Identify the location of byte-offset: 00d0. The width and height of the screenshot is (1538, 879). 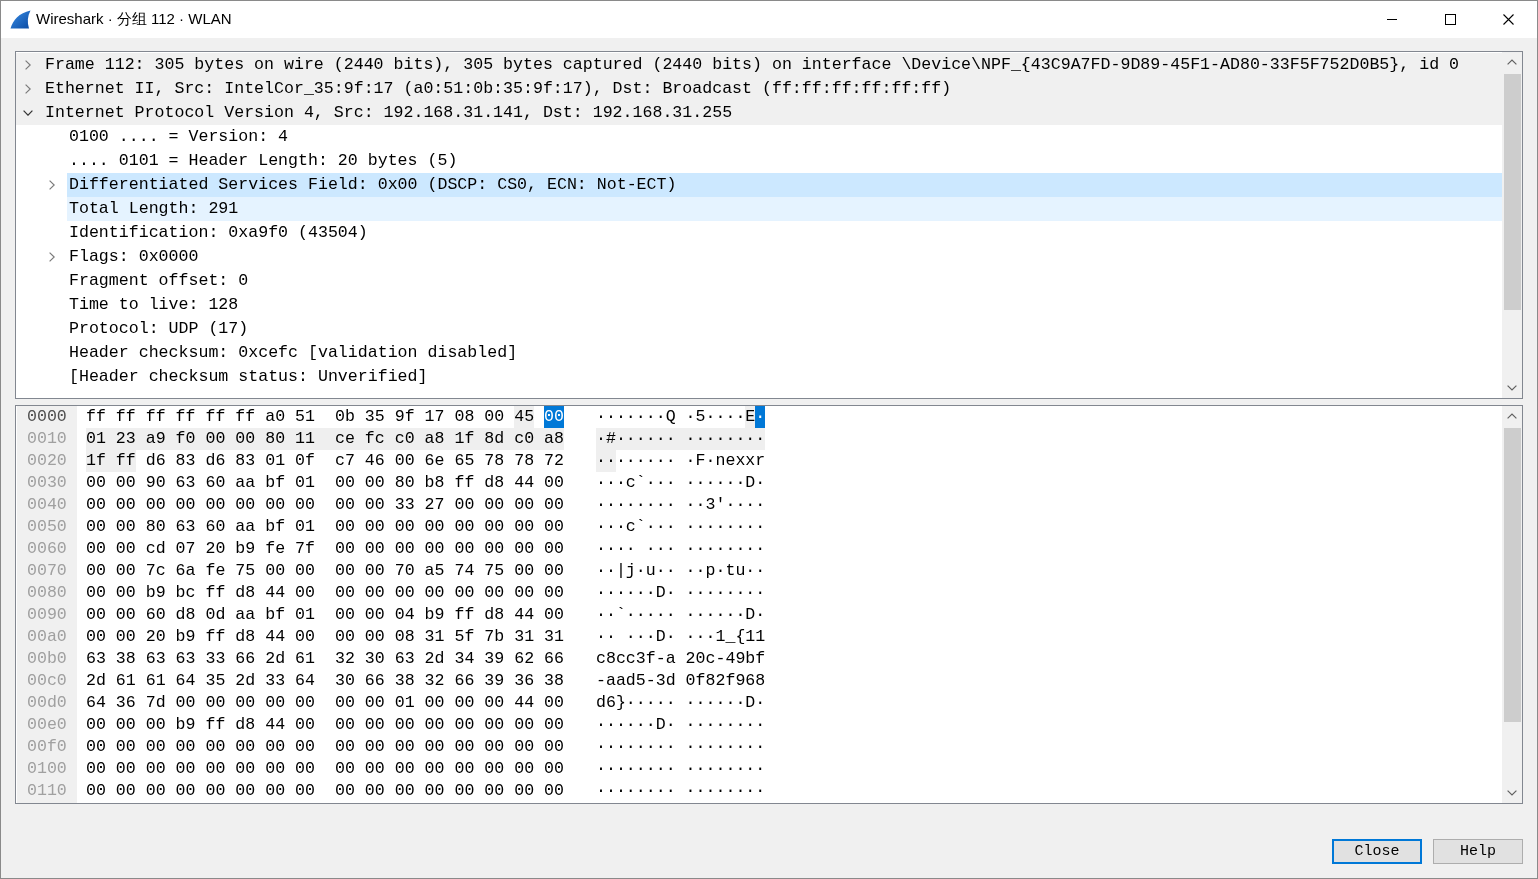
(46, 703).